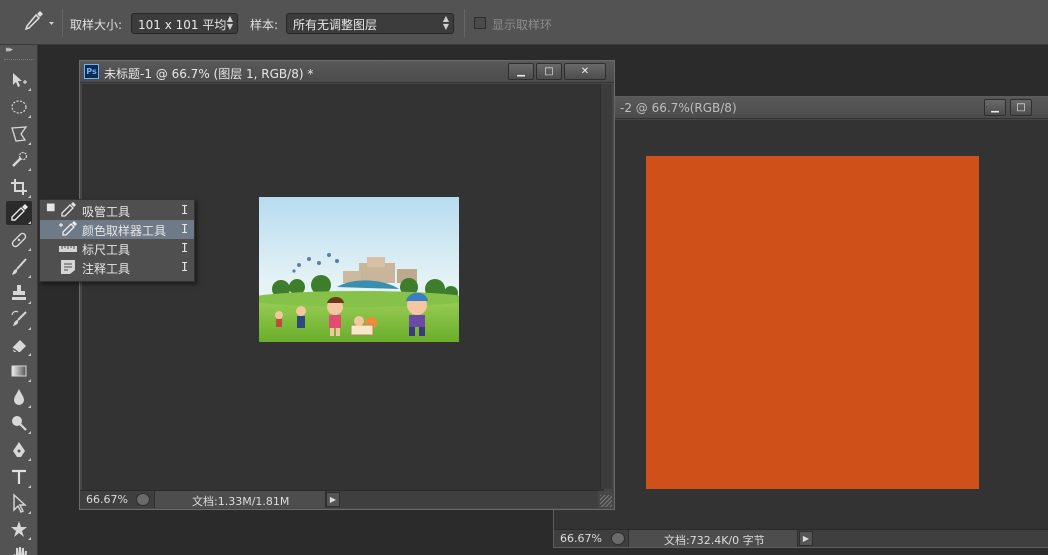 The image size is (1048, 555). I want to click on quick-selection-icon, so click(20, 159).